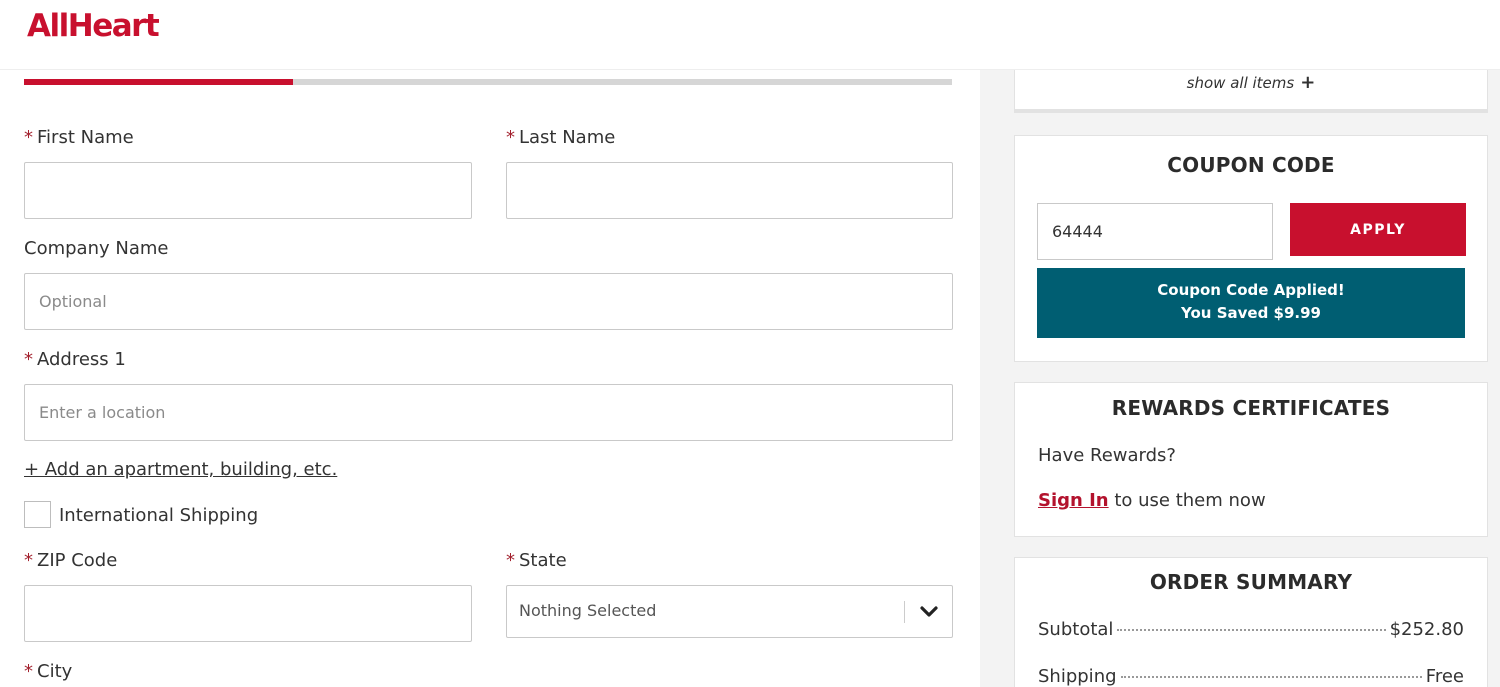 This screenshot has width=1500, height=687. I want to click on last-name-field, so click(729, 190).